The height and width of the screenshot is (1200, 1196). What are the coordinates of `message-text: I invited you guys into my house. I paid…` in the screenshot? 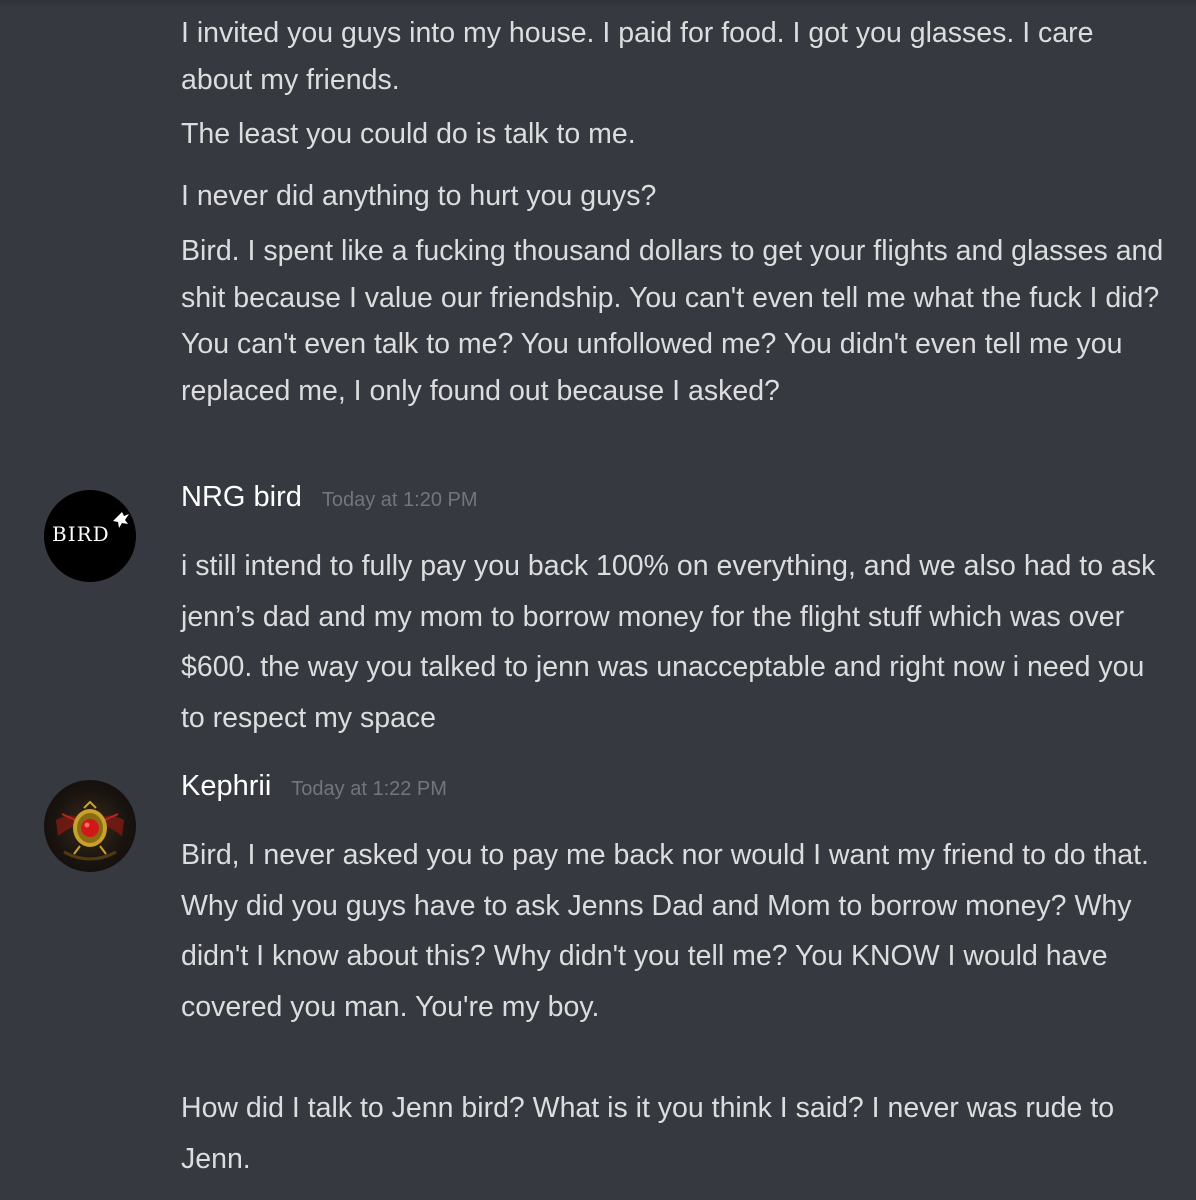 It's located at (637, 56).